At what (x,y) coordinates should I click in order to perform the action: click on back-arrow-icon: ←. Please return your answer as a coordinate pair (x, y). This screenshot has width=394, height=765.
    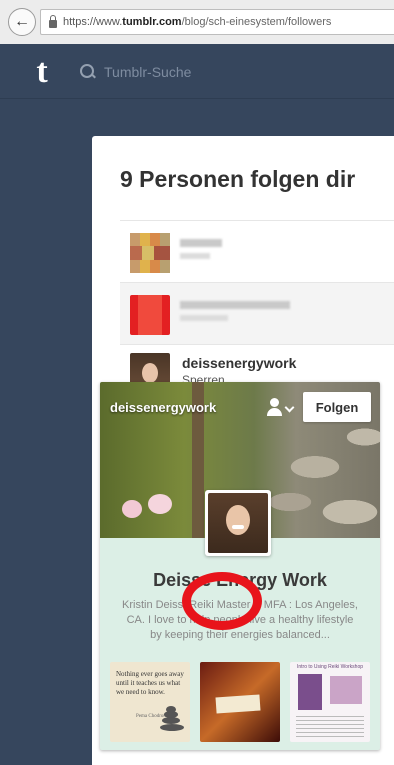
    Looking at the image, I should click on (22, 21).